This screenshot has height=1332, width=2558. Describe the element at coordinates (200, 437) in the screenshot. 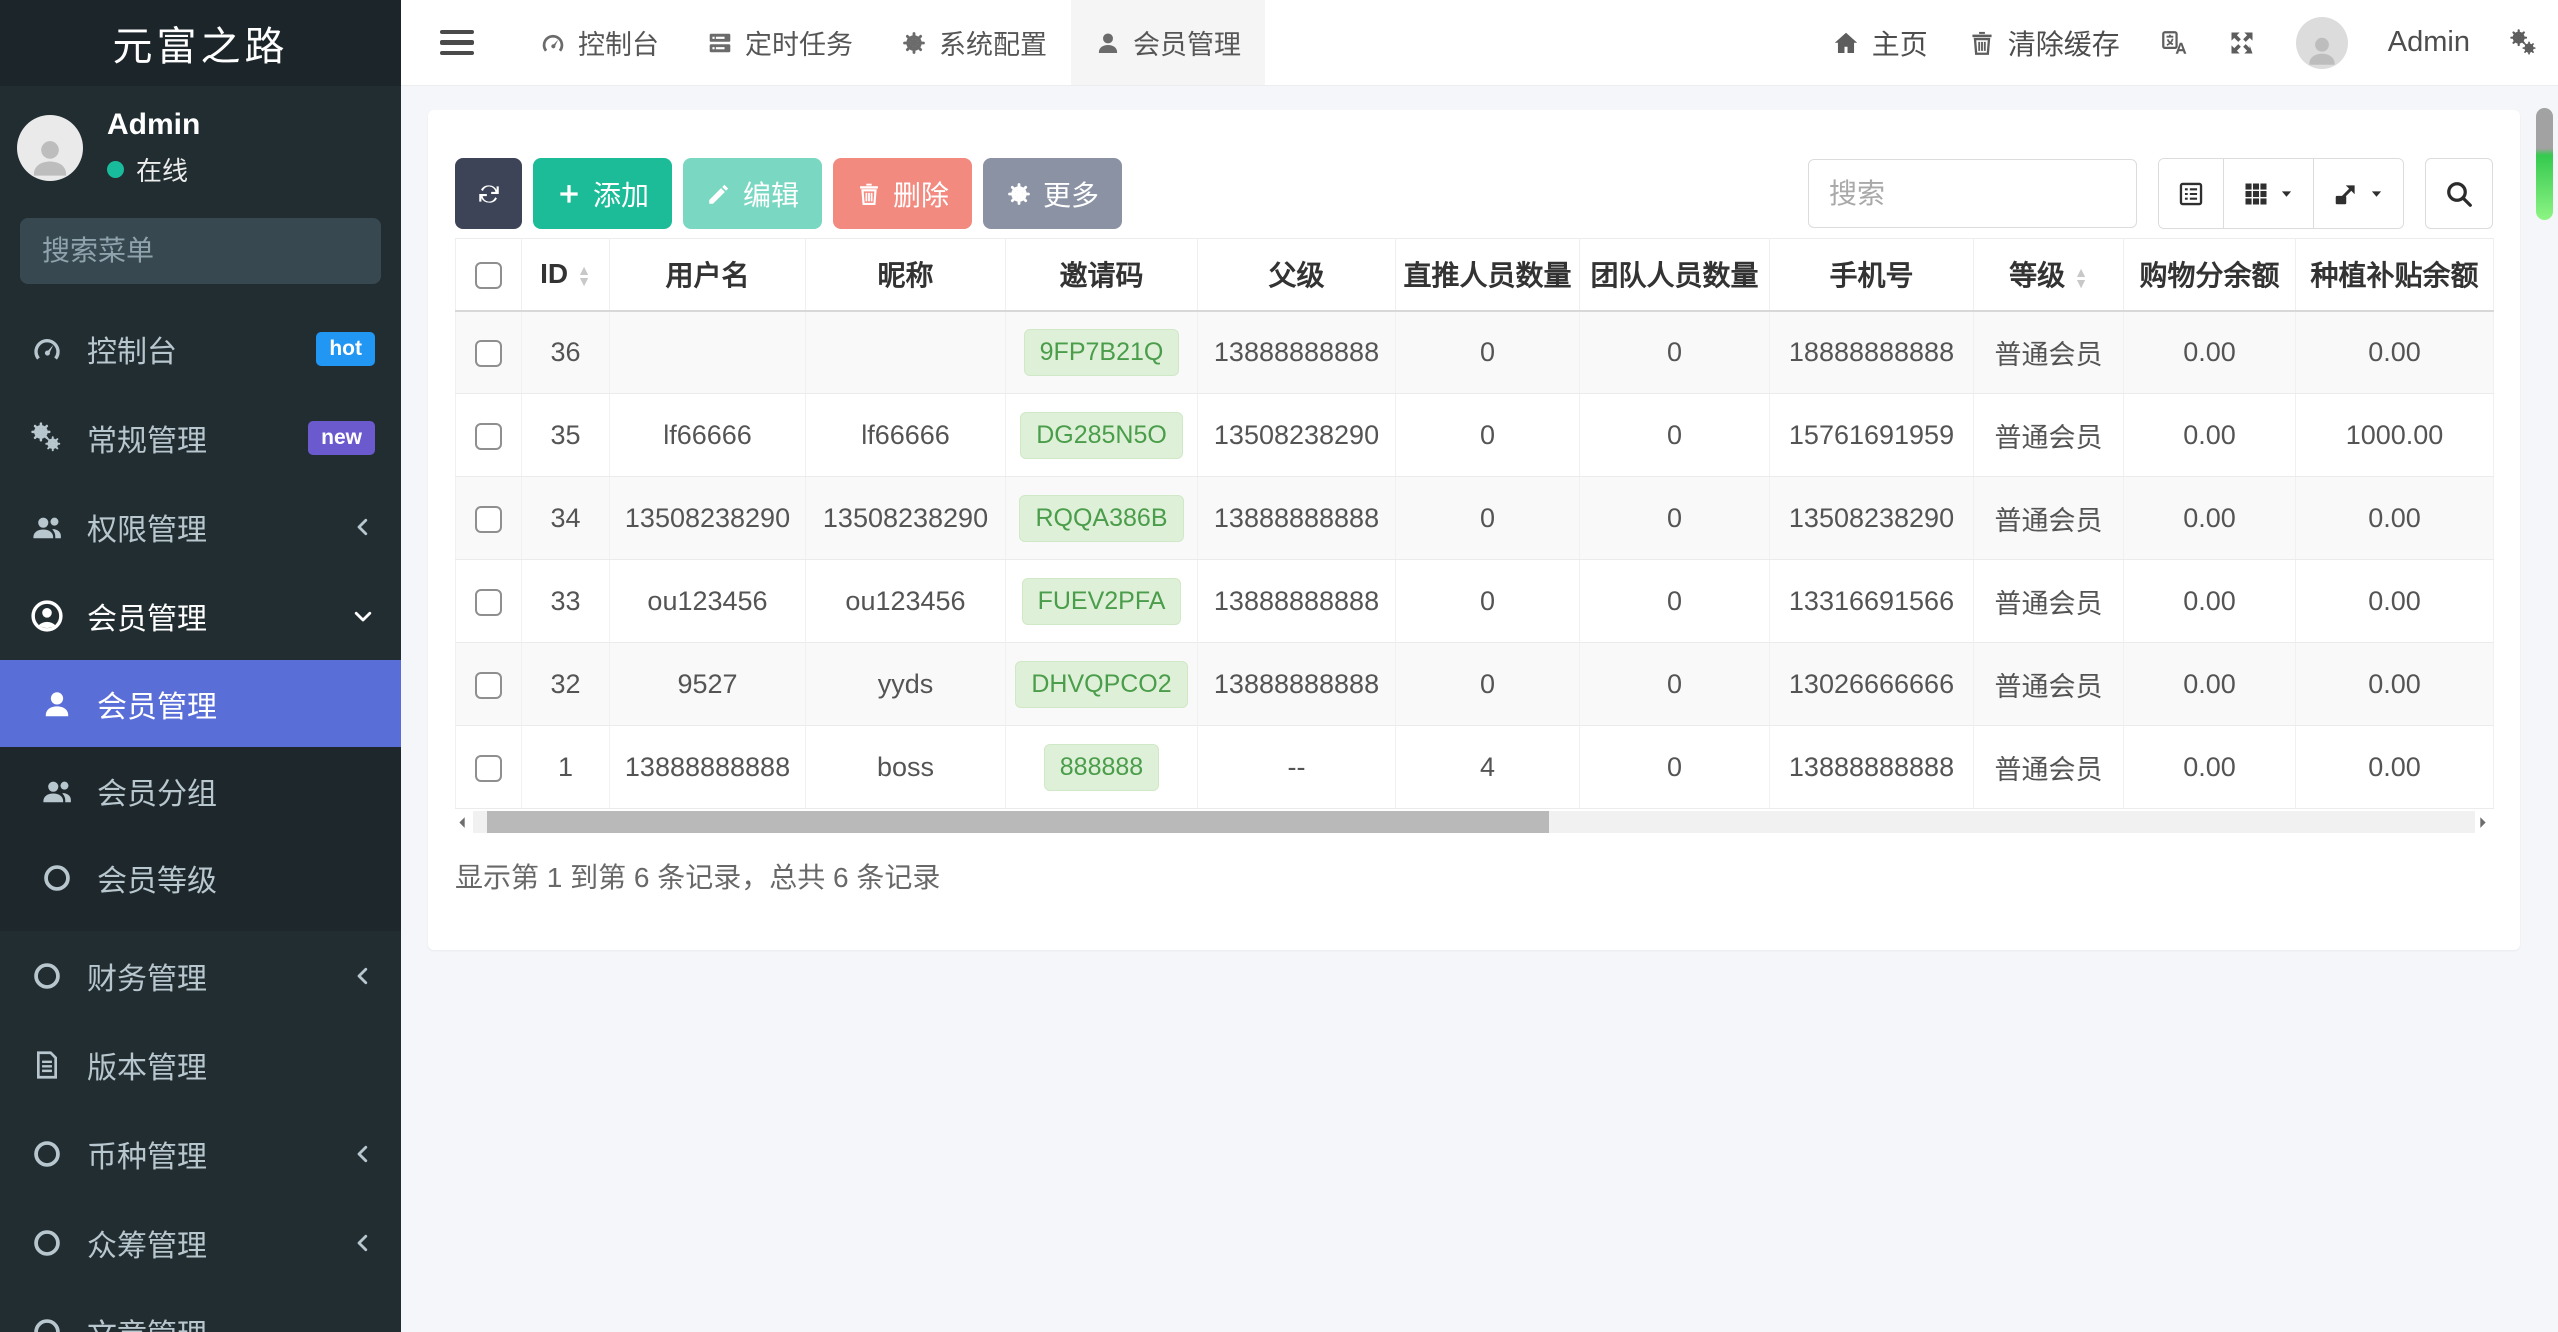

I see `sidebar-item-general: 常规管理 new` at that location.